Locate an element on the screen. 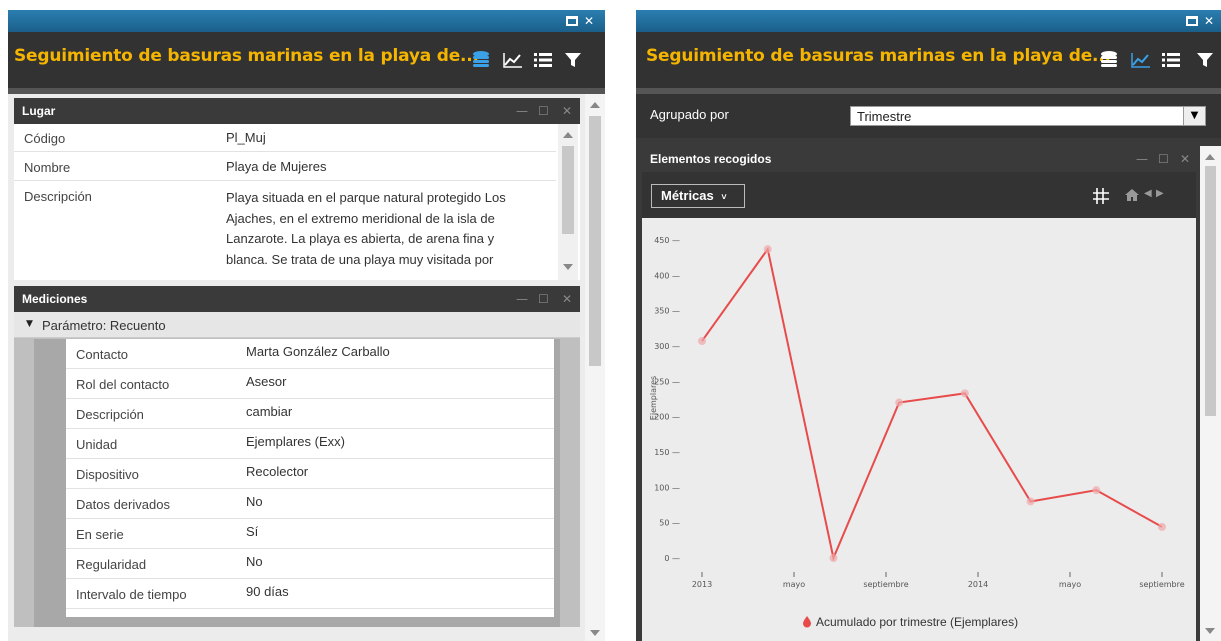 The height and width of the screenshot is (641, 1221). chevron-right-icon: ▶ is located at coordinates (1160, 193).